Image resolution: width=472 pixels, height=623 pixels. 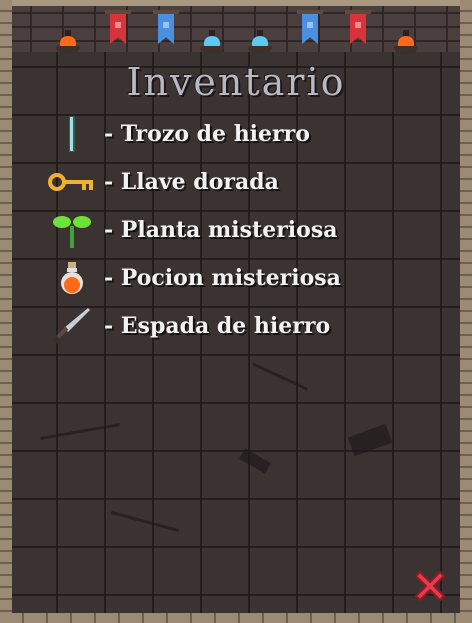 I want to click on close-x-icon, so click(x=430, y=588).